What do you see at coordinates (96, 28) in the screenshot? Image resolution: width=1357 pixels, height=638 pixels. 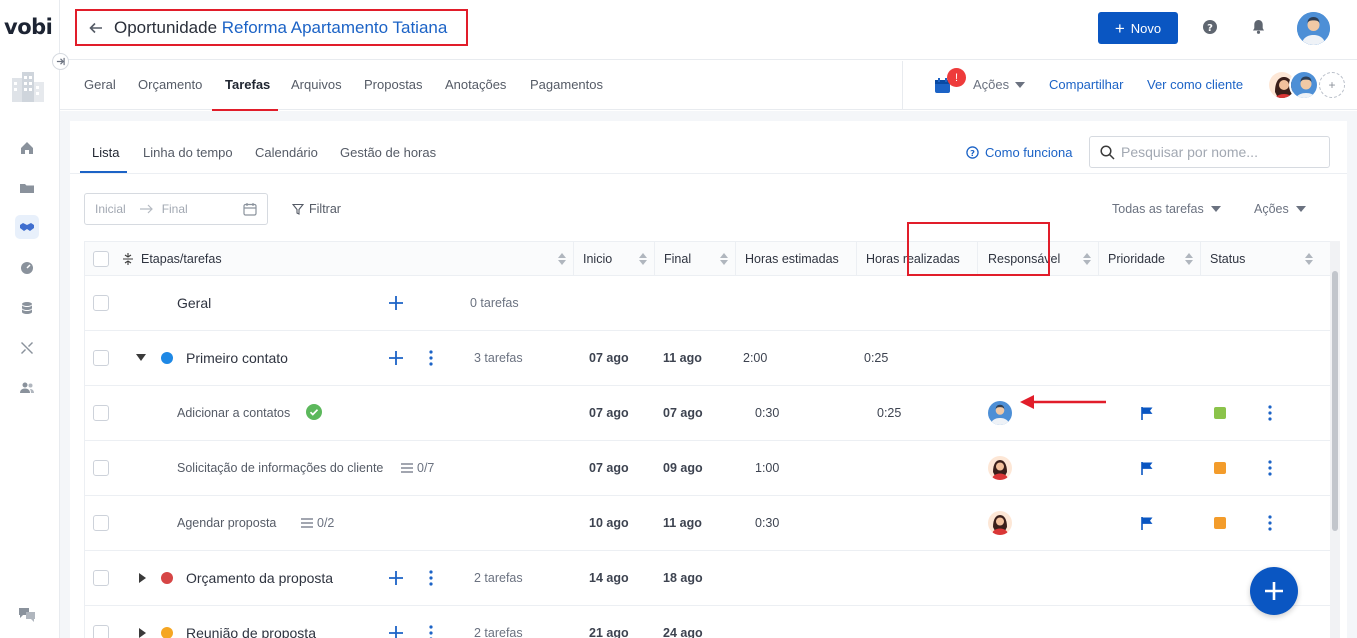 I see `back-arrow-icon` at bounding box center [96, 28].